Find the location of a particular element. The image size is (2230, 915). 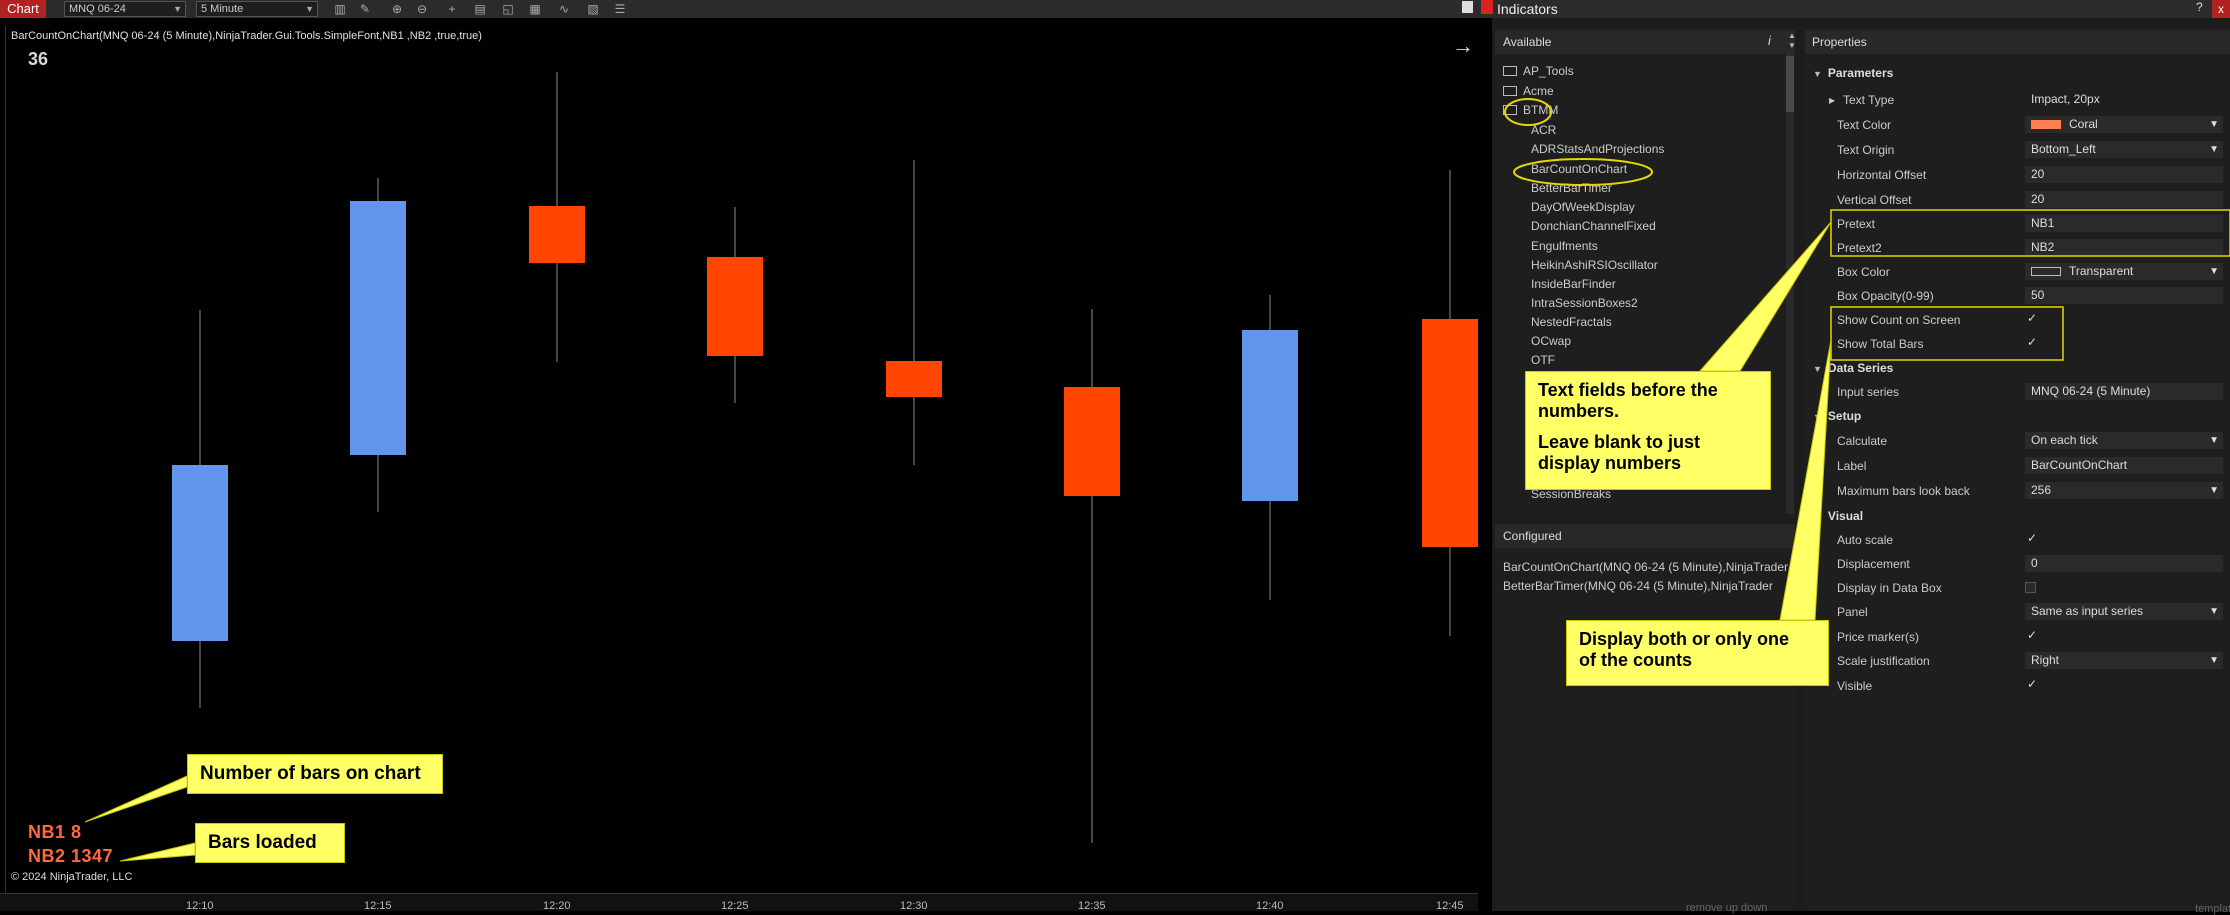

calculate-select: On each tick ▼ is located at coordinates (2124, 440).